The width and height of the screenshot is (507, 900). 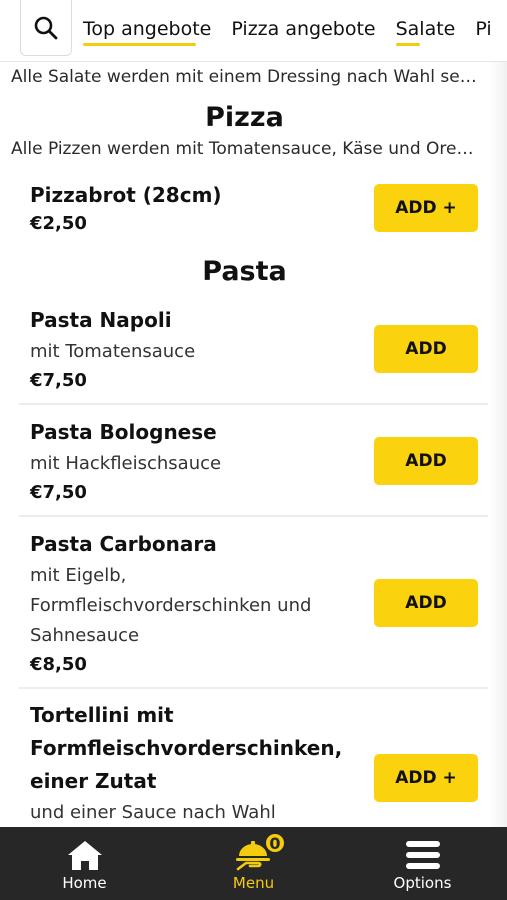 What do you see at coordinates (275, 843) in the screenshot?
I see `cart-count-badge: 0` at bounding box center [275, 843].